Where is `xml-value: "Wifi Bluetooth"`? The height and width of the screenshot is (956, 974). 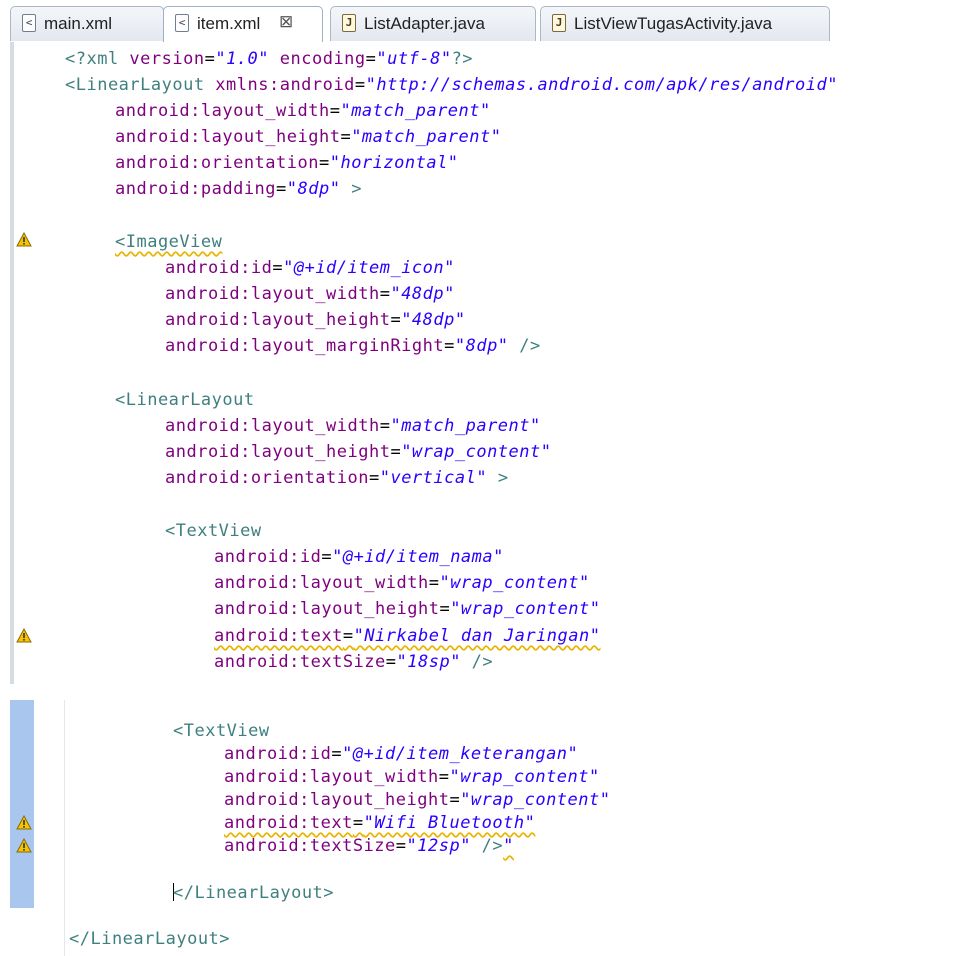 xml-value: "Wifi Bluetooth" is located at coordinates (449, 823).